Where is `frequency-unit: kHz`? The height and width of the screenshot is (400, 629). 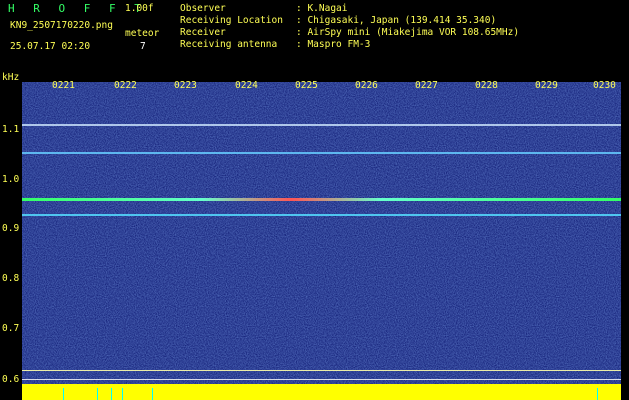 frequency-unit: kHz is located at coordinates (11, 77).